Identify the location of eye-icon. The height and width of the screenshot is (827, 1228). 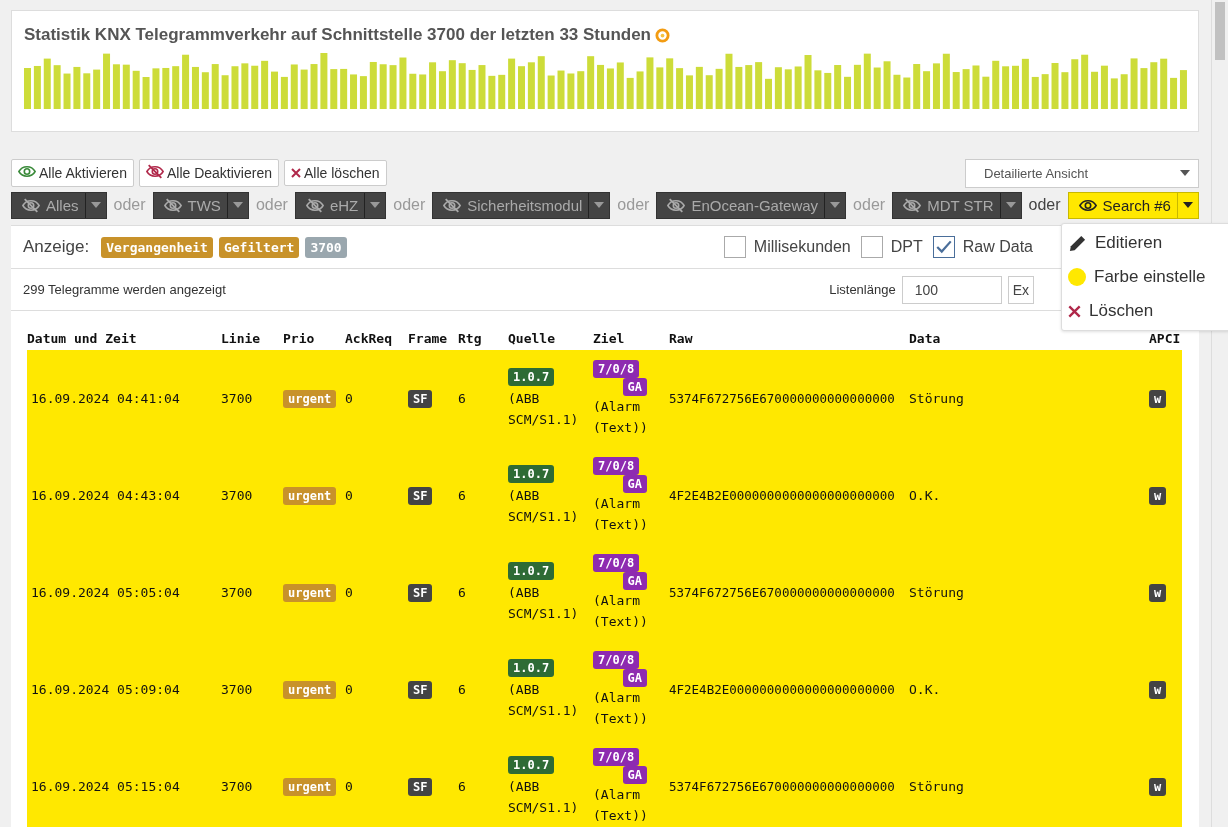
(1087, 205).